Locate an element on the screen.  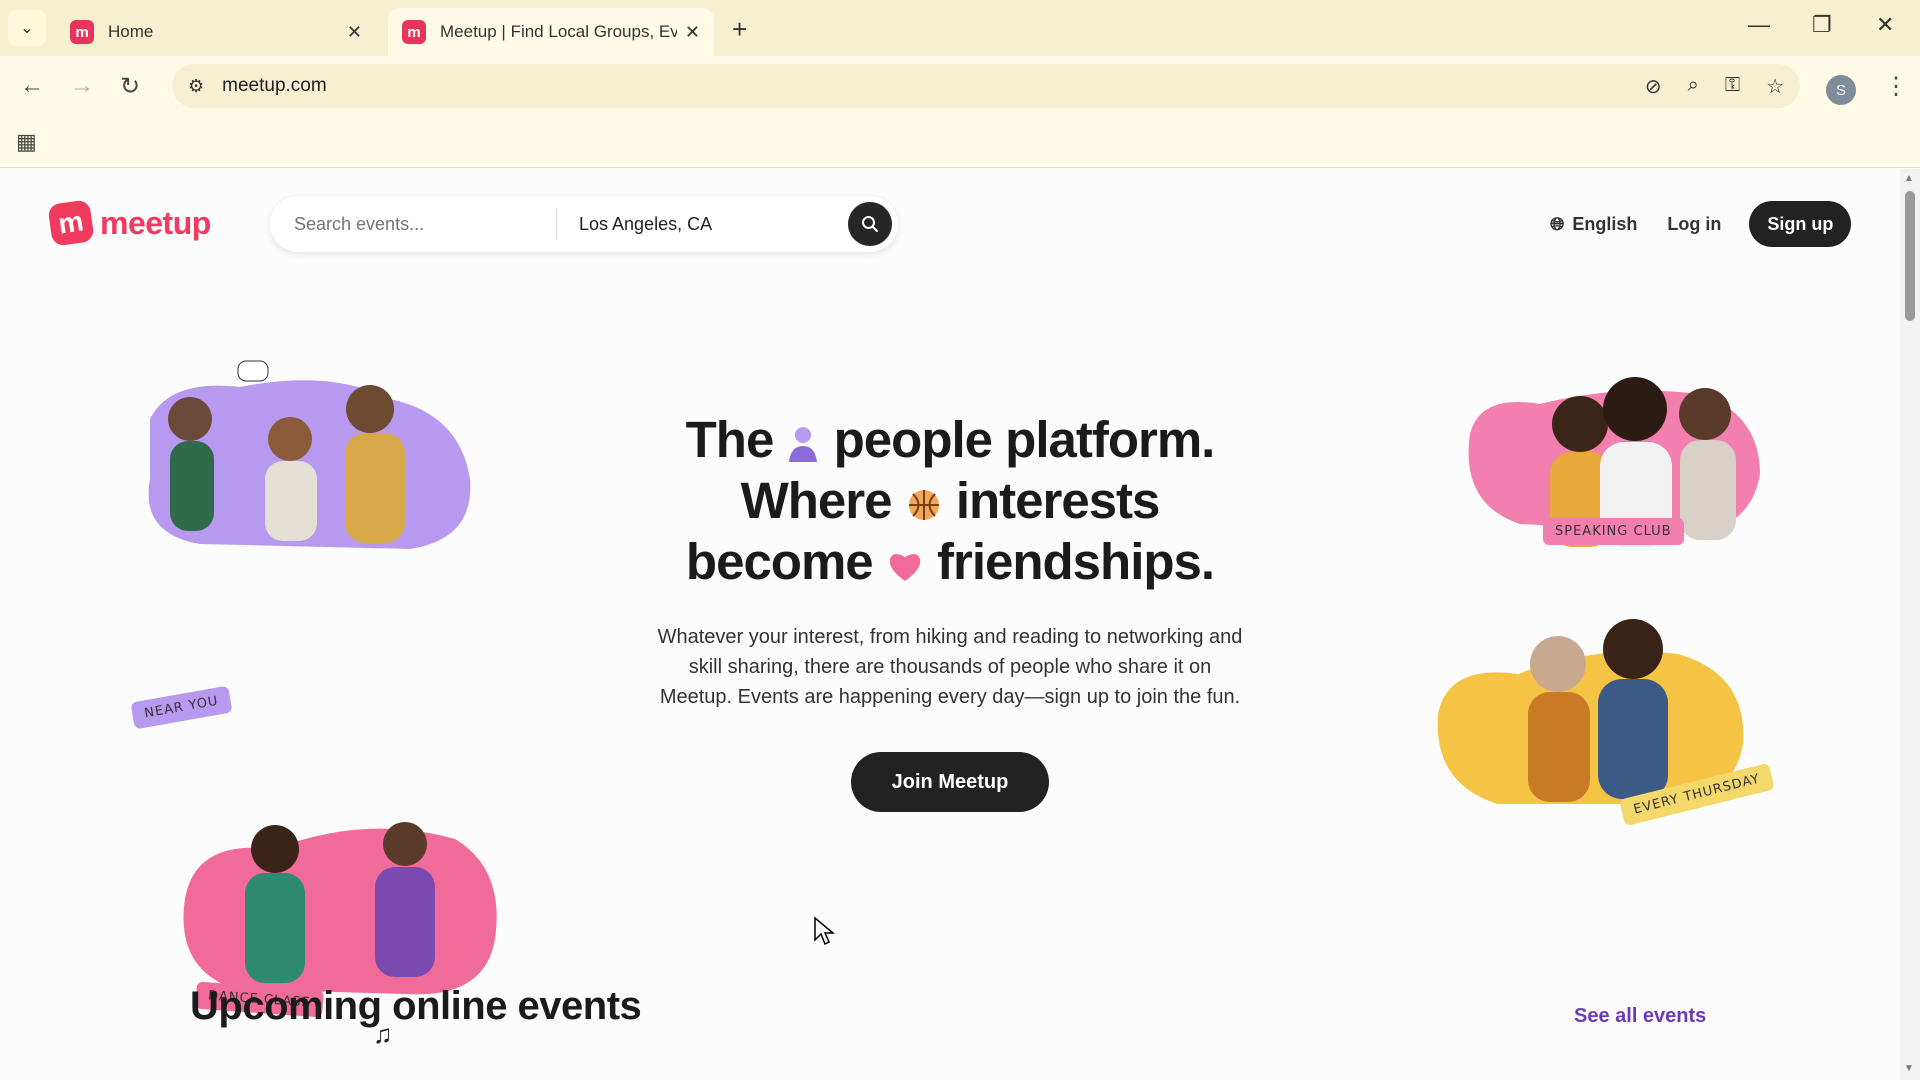
meetup-logo-icon: m is located at coordinates (71, 223).